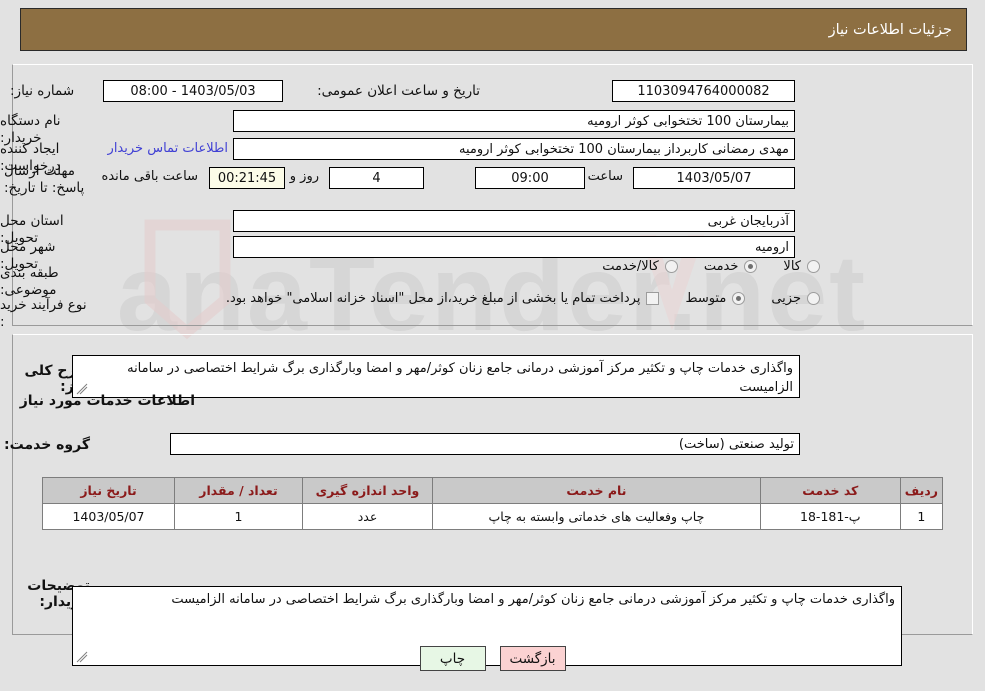 The height and width of the screenshot is (691, 985). Describe the element at coordinates (605, 176) in the screenshot. I see `label-deadline-time: ساعت` at that location.